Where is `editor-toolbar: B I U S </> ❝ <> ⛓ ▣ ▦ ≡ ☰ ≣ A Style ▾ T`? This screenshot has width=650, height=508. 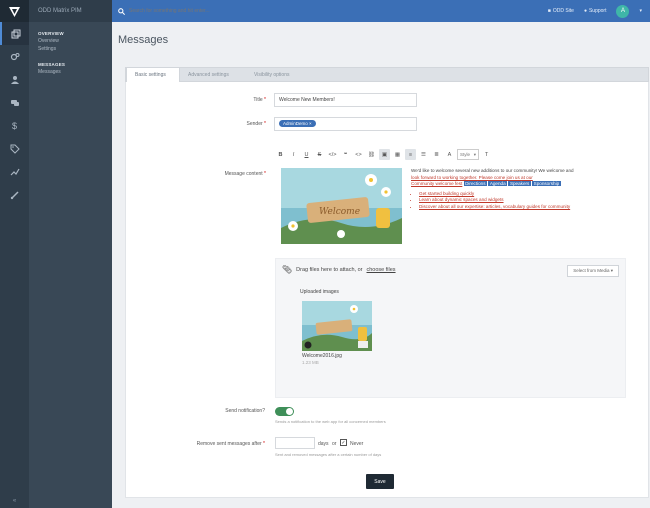
editor-toolbar: B I U S </> ❝ <> ⛓ ▣ ▦ ≡ ☰ ≣ A Style ▾ T is located at coordinates (384, 154).